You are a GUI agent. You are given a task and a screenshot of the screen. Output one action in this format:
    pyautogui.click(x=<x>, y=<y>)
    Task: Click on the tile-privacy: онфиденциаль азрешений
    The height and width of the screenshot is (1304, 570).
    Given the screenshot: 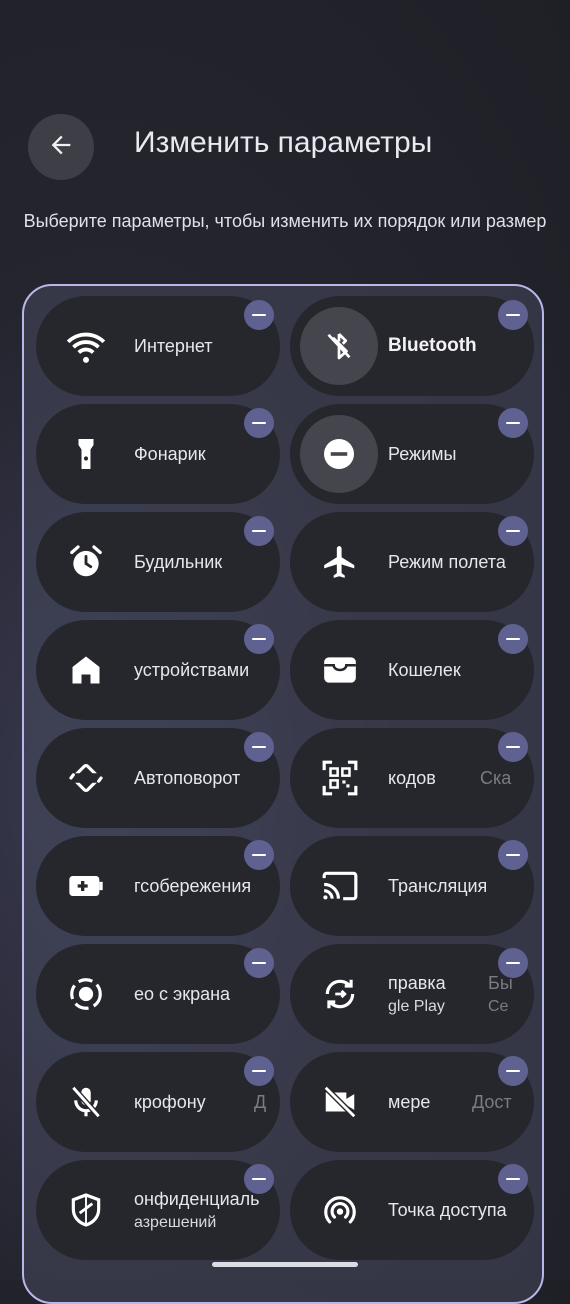 What is the action you would take?
    pyautogui.click(x=158, y=1210)
    